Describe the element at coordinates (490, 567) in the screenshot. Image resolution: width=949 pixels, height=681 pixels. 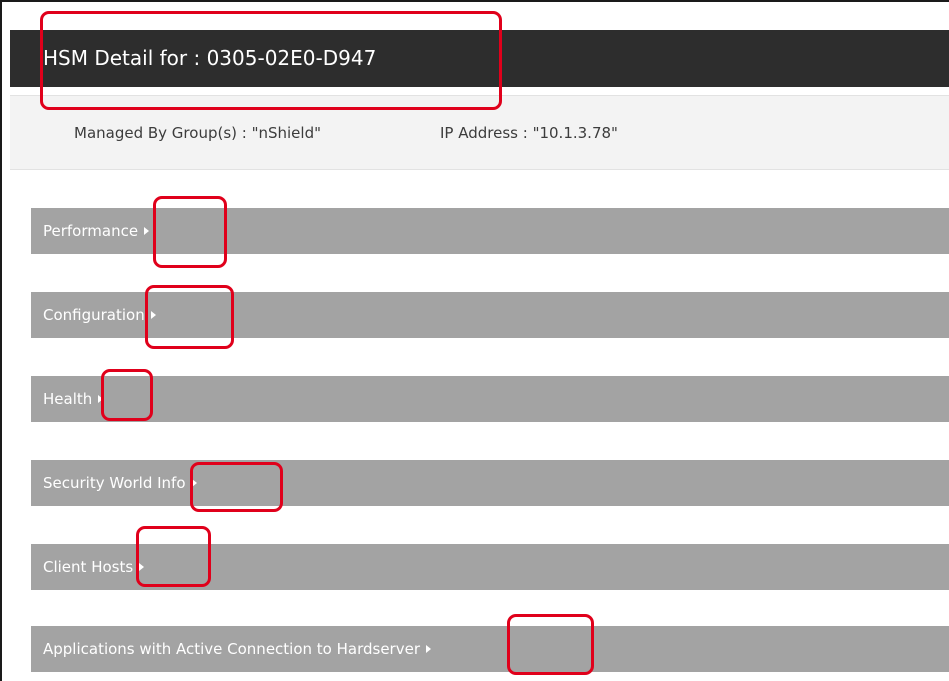
I see `section-client-hosts: Client Hosts` at that location.